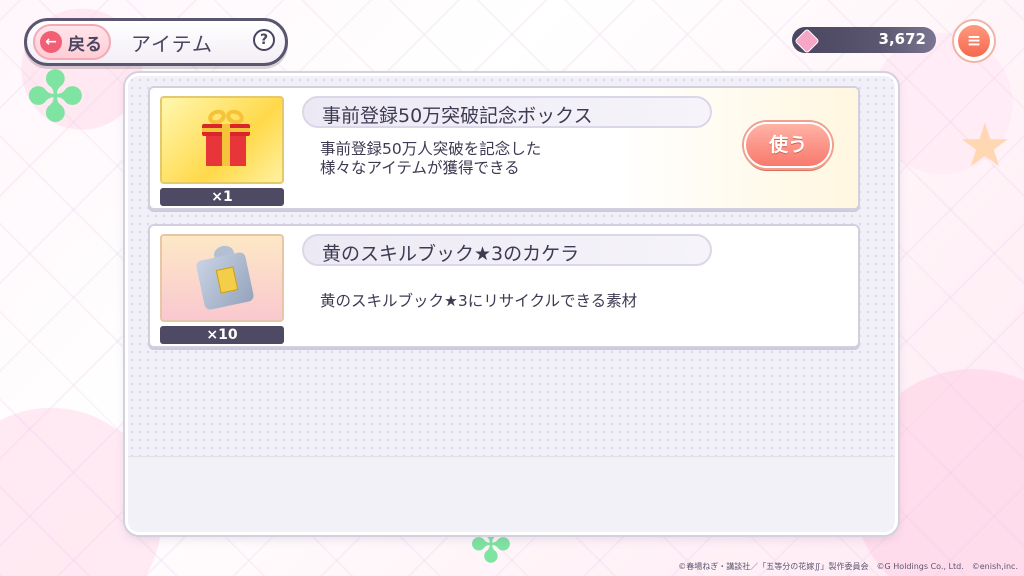  I want to click on header-bar: ← 戻る アイテム ?, so click(156, 42).